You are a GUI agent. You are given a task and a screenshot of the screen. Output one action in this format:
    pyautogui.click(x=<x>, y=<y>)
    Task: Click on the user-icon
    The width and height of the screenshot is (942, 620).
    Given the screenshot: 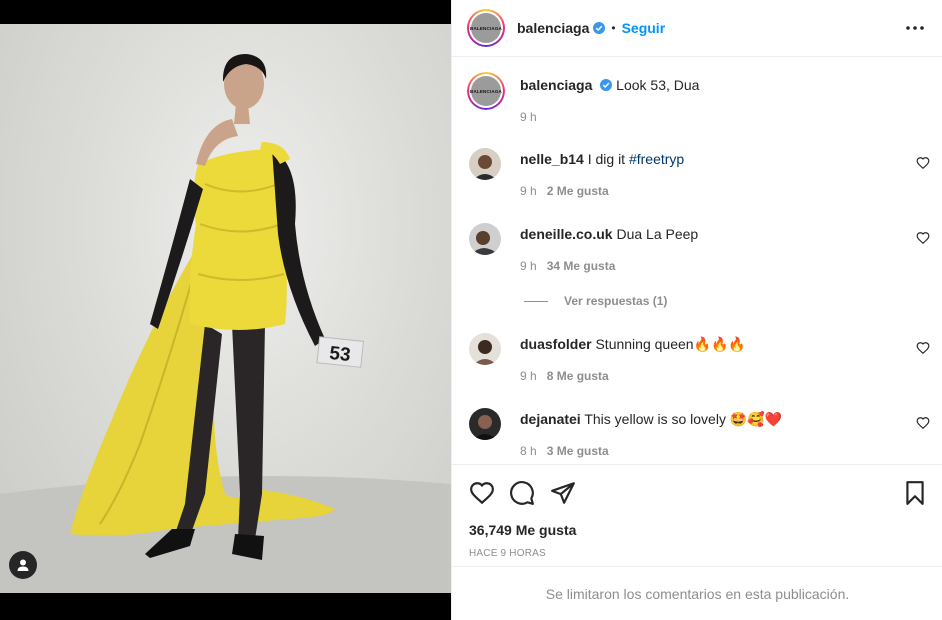 What is the action you would take?
    pyautogui.click(x=23, y=565)
    